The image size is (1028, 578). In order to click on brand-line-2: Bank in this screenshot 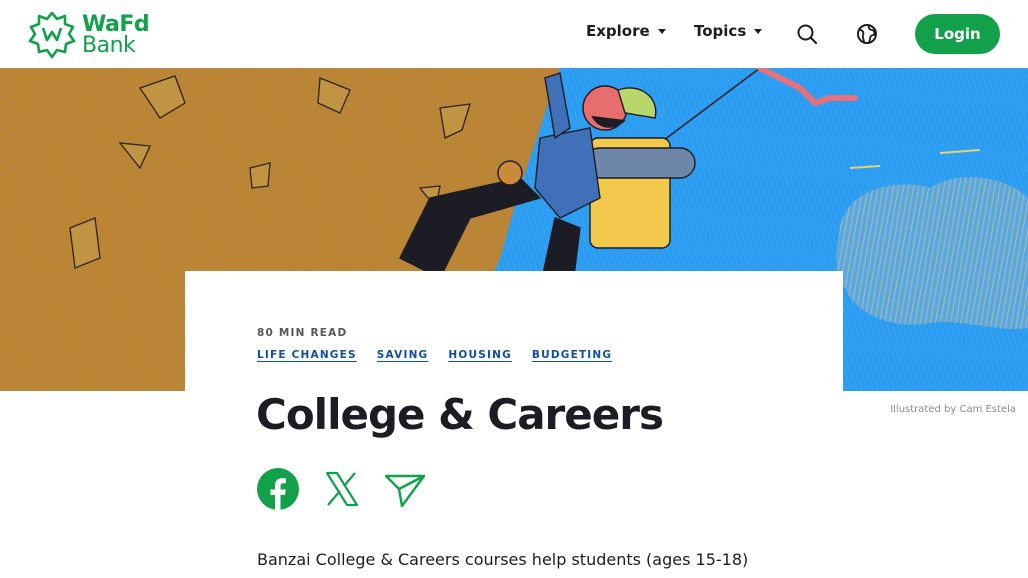, I will do `click(109, 45)`.